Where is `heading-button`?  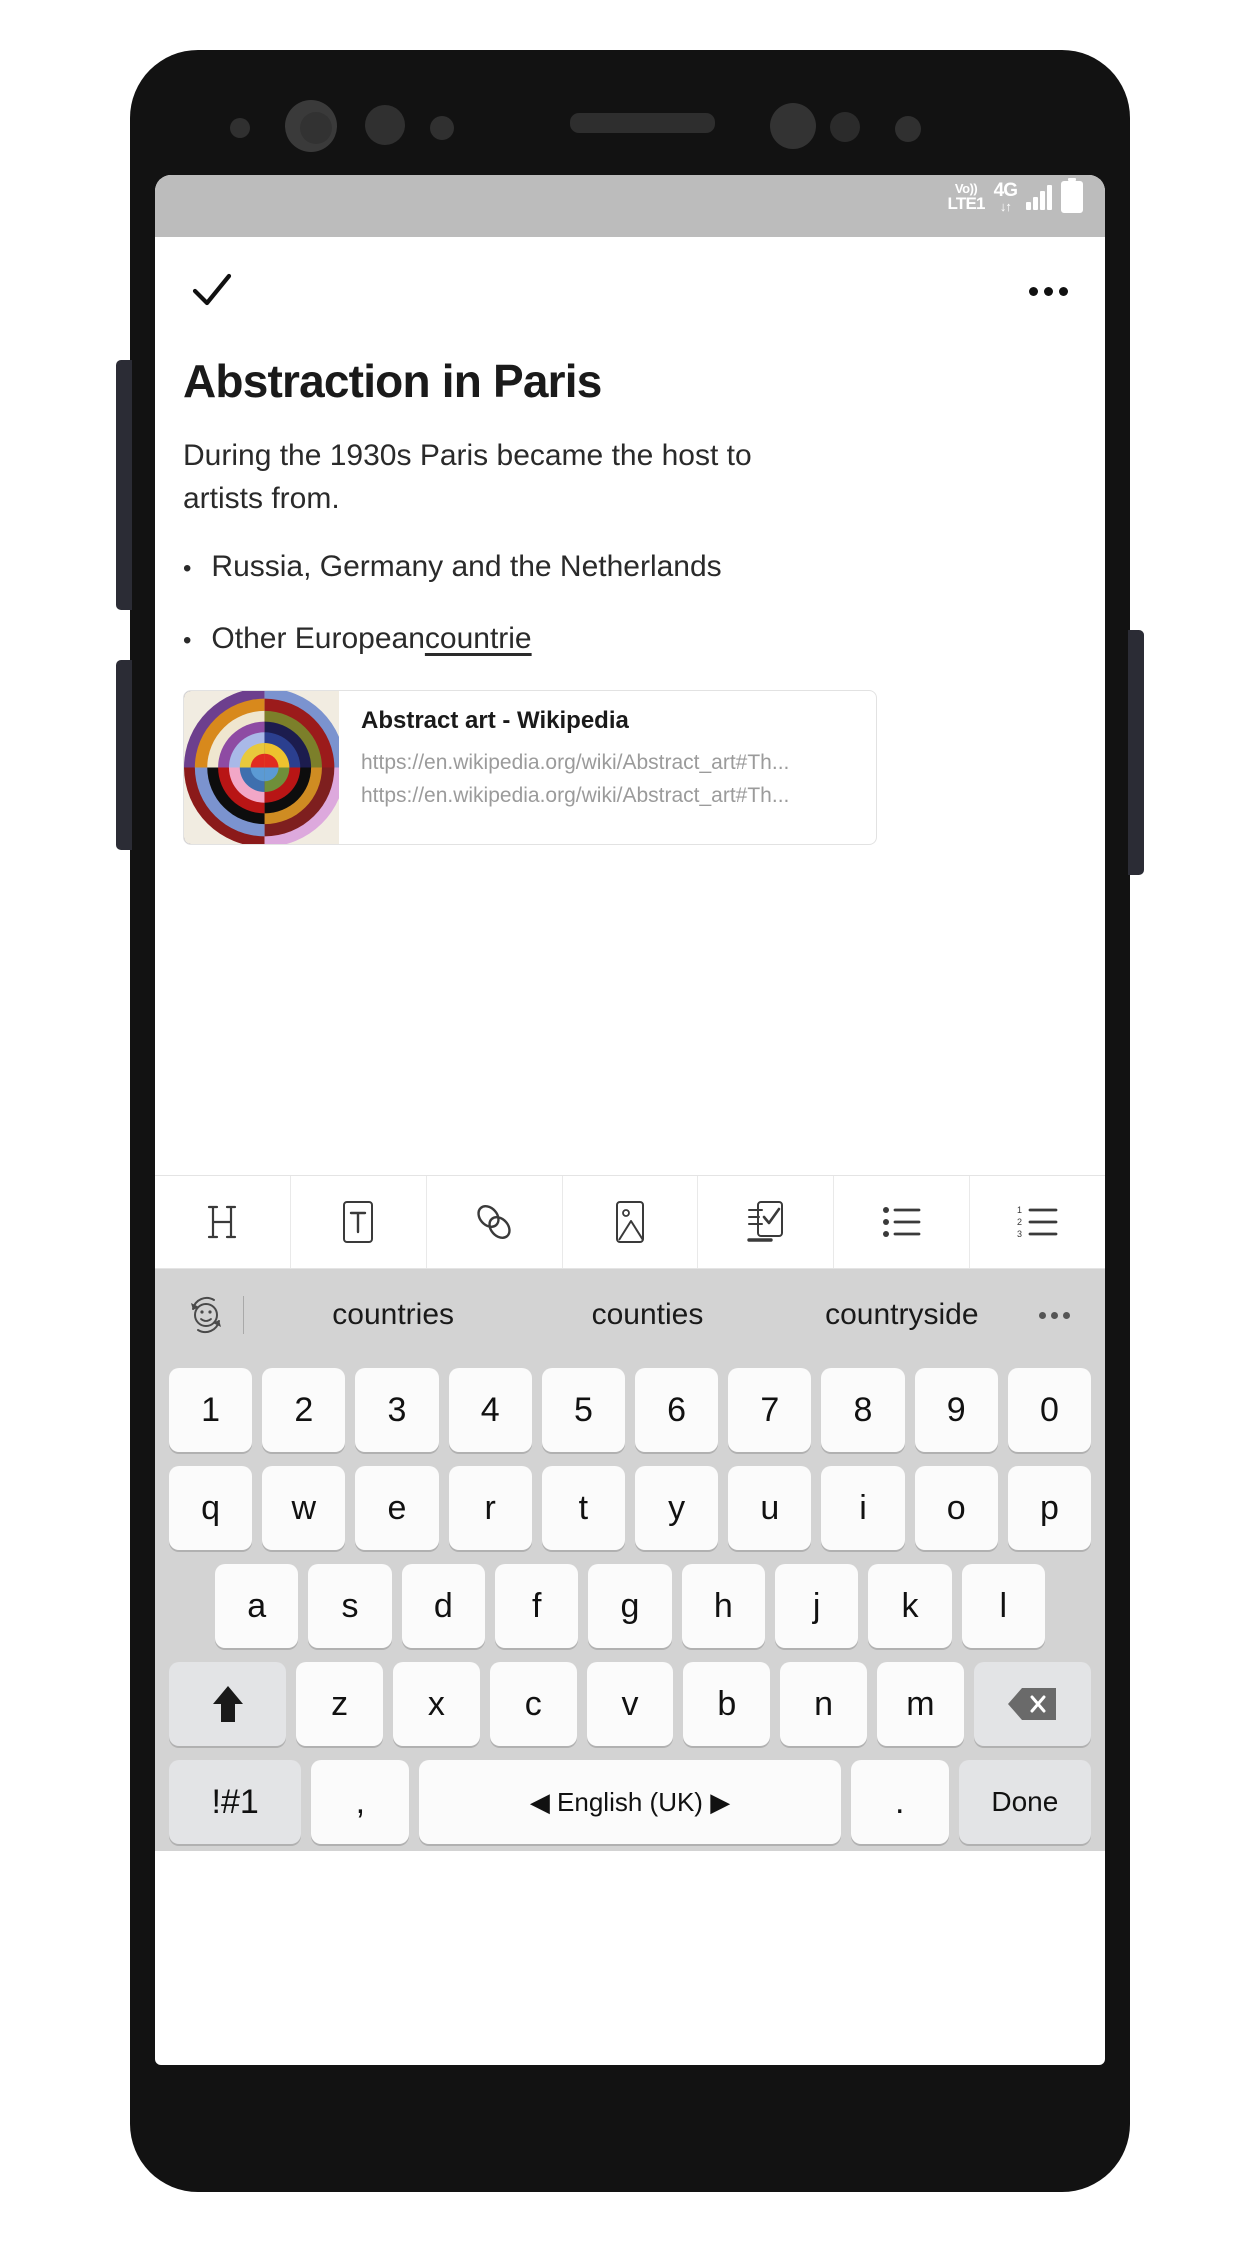 heading-button is located at coordinates (223, 1222).